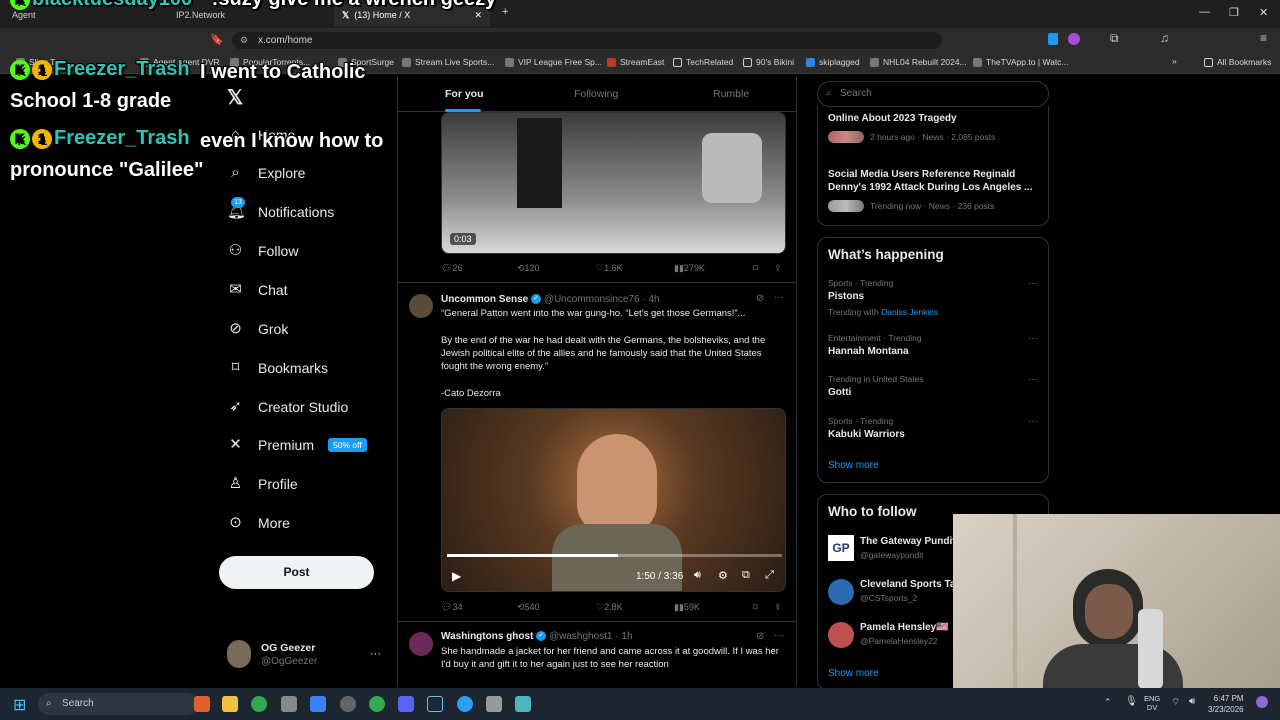 This screenshot has height=720, width=1280. What do you see at coordinates (230, 704) in the screenshot?
I see `file-explorer-icon` at bounding box center [230, 704].